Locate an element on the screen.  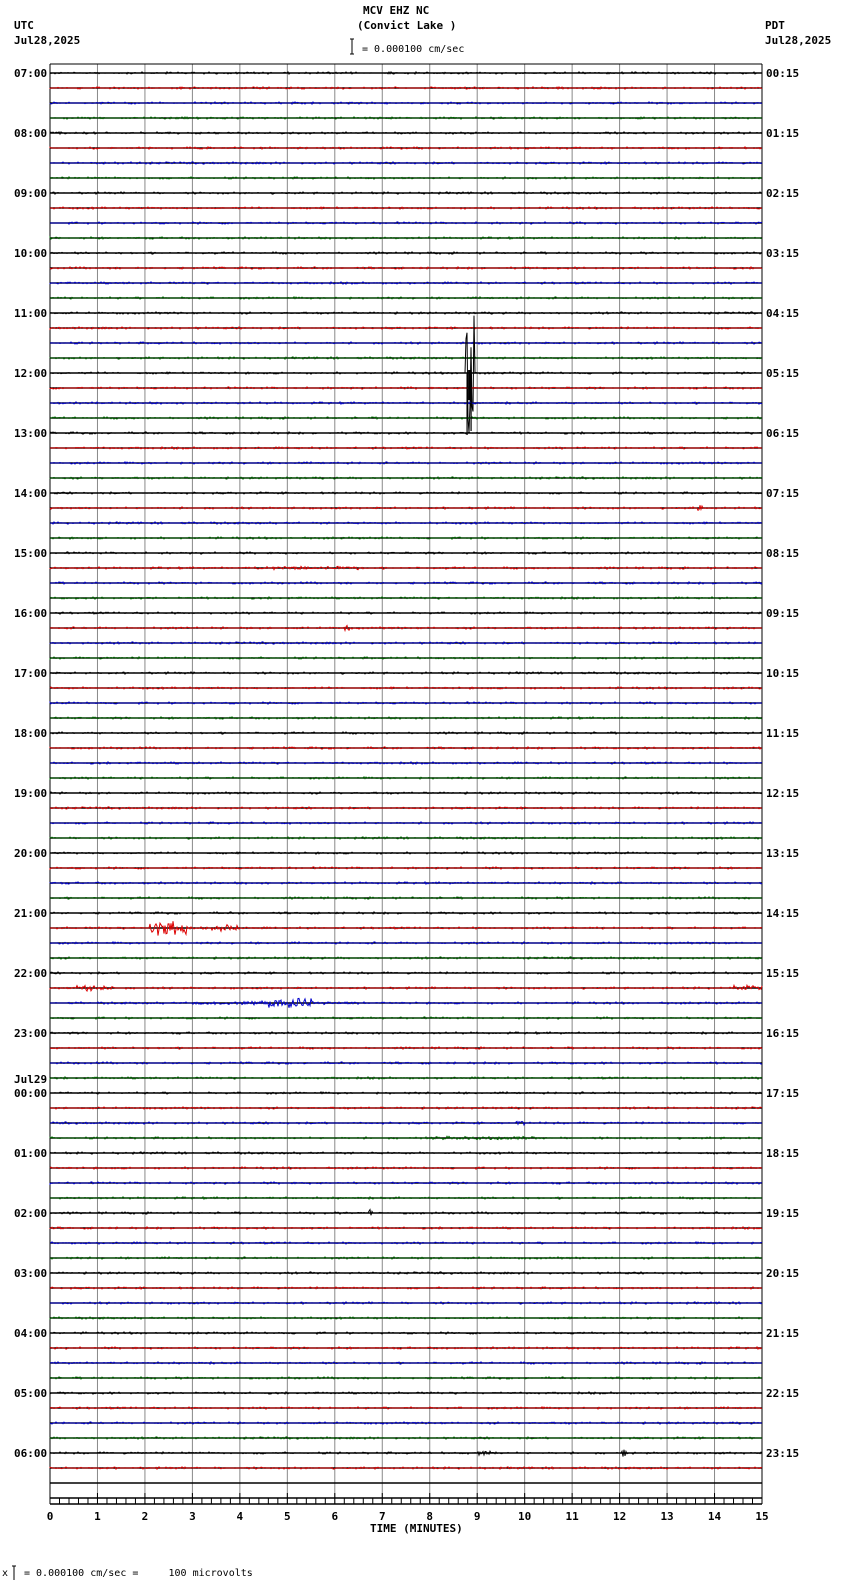
utc-hour-label: 19:00 is located at coordinates (30, 793).